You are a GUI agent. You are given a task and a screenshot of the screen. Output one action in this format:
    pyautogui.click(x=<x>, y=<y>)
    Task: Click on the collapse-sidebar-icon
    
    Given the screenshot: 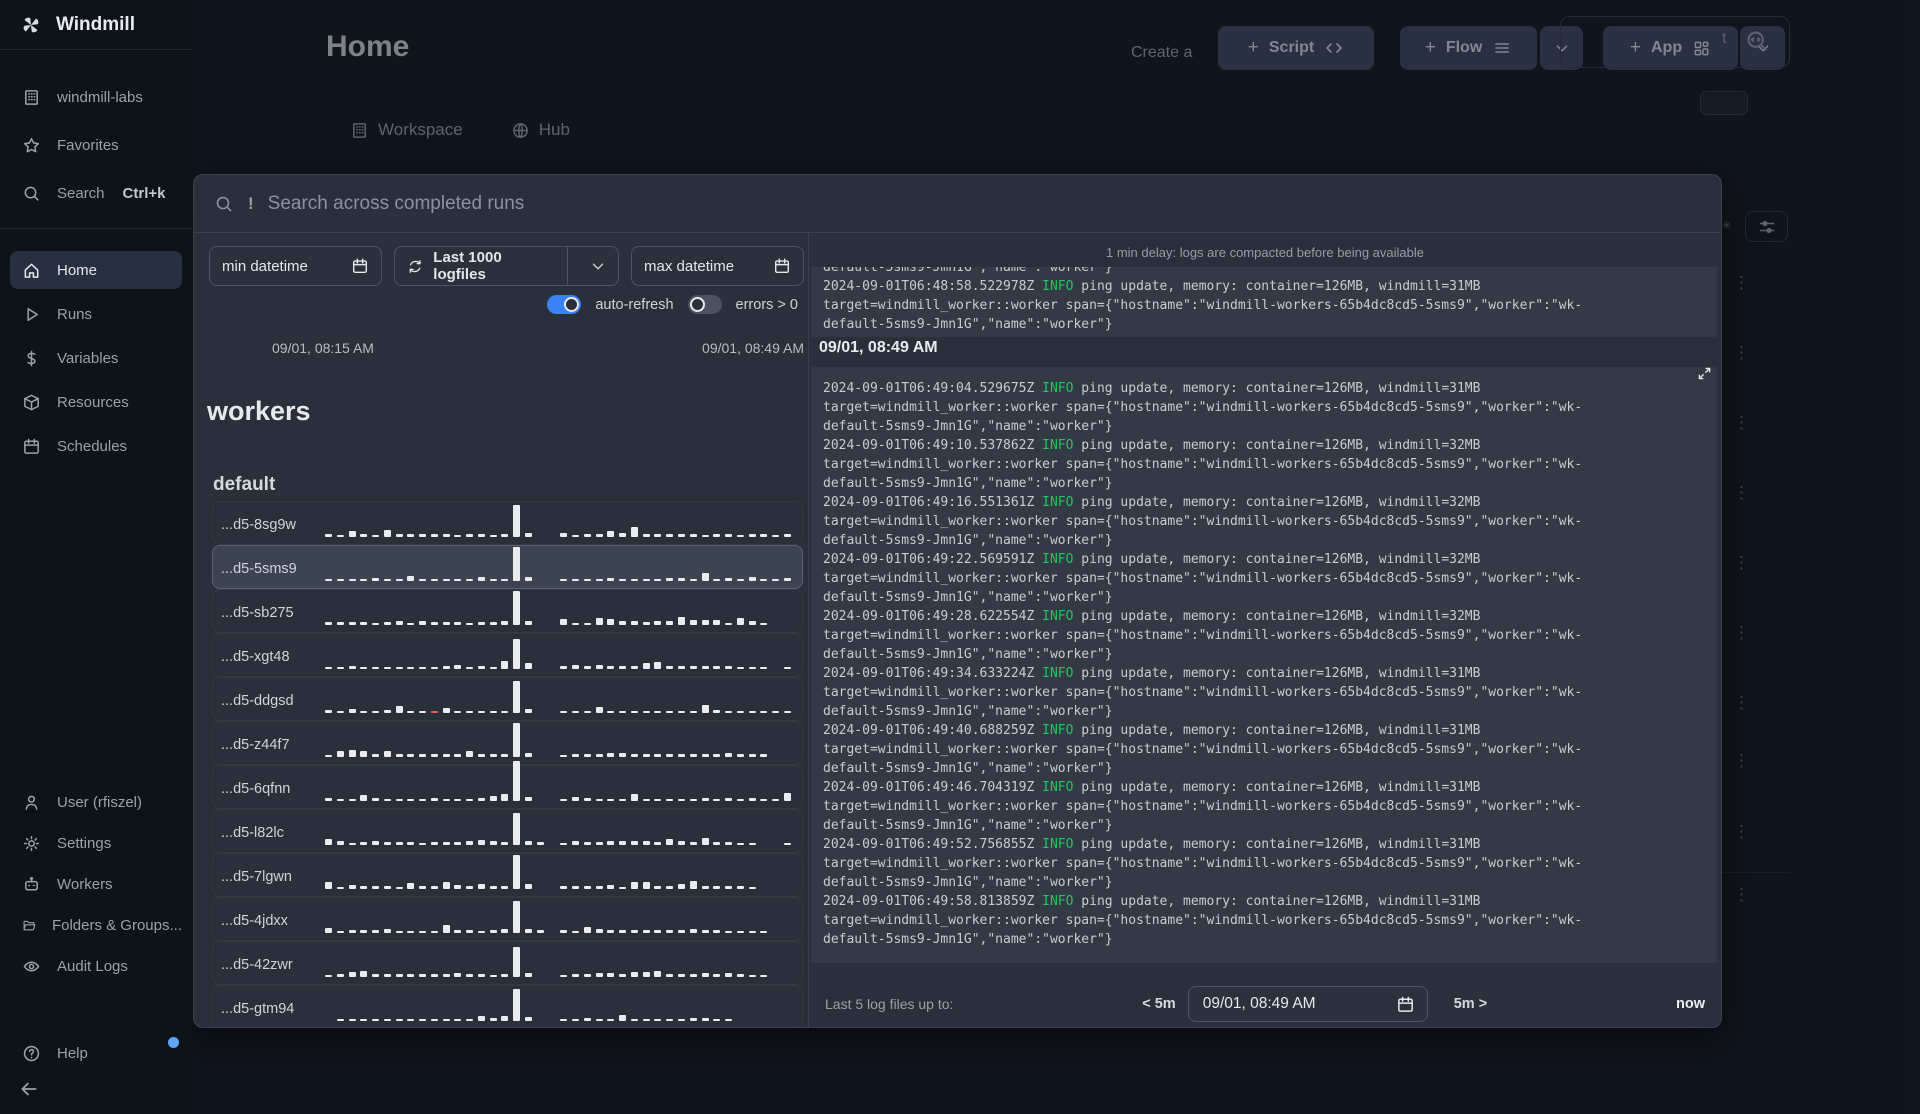 What is the action you would take?
    pyautogui.click(x=29, y=1089)
    